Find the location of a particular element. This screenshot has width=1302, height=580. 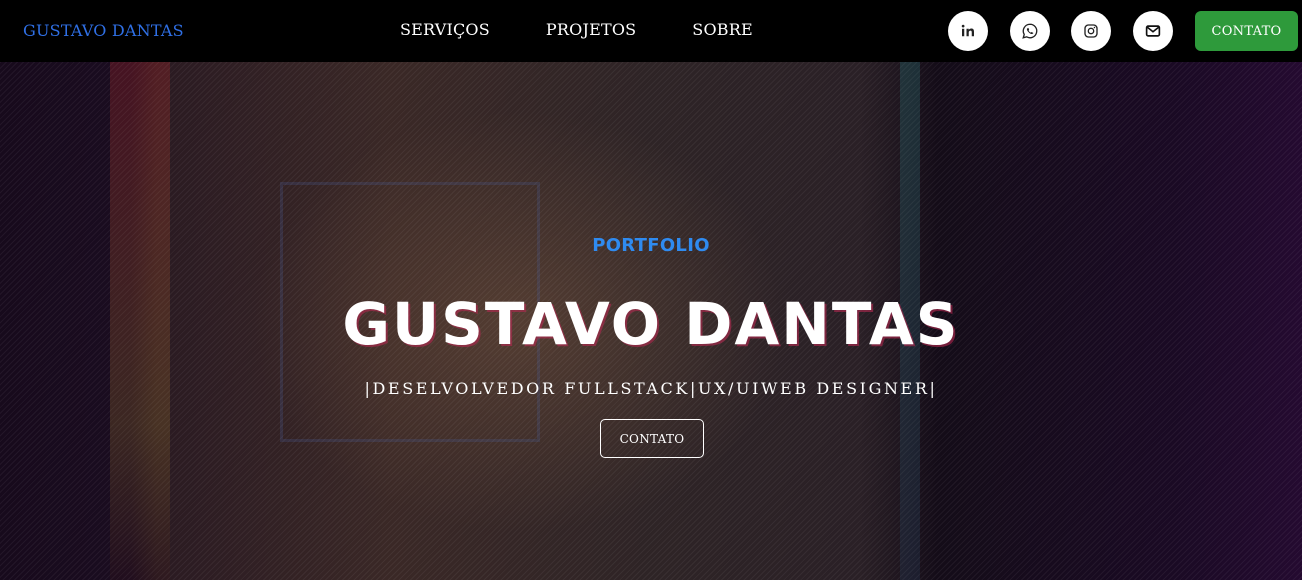

whatsapp-icon is located at coordinates (1030, 31).